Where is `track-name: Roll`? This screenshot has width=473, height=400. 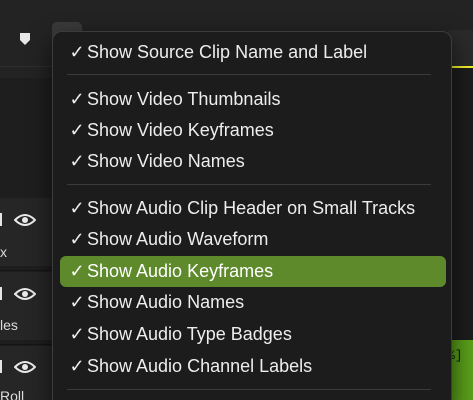 track-name: Roll is located at coordinates (12, 394).